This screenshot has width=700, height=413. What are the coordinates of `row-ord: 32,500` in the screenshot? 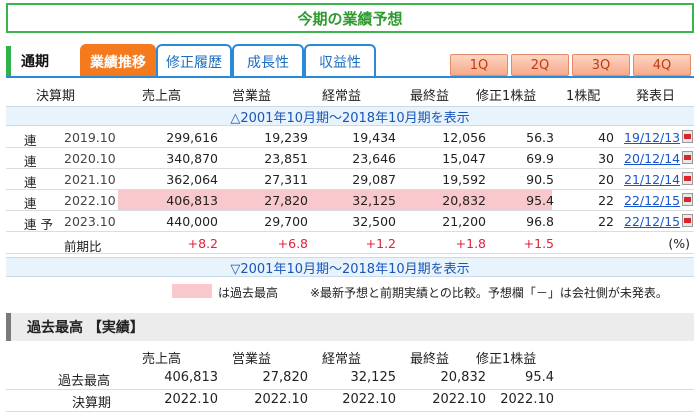 It's located at (374, 221).